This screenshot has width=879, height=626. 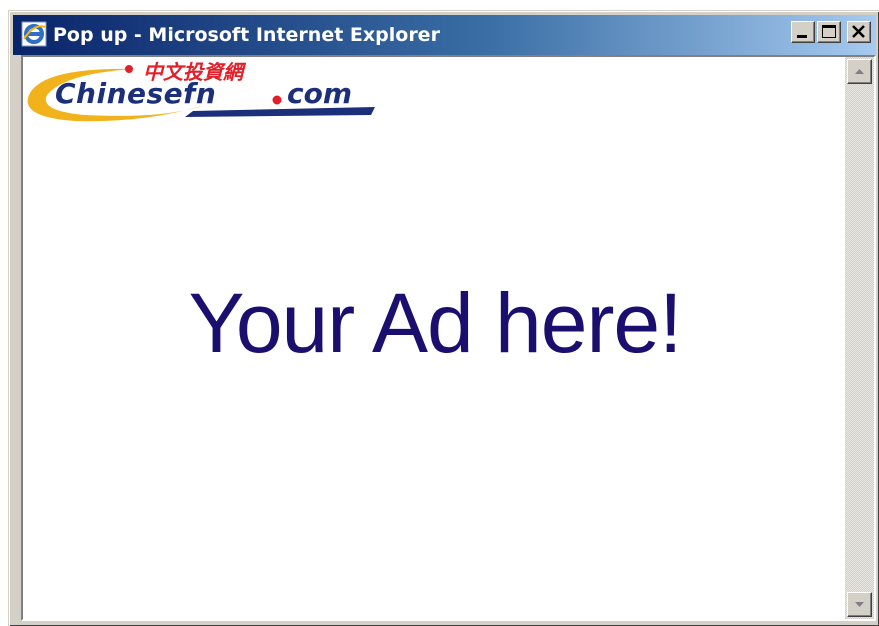 I want to click on desktop-background, so click(x=439, y=5).